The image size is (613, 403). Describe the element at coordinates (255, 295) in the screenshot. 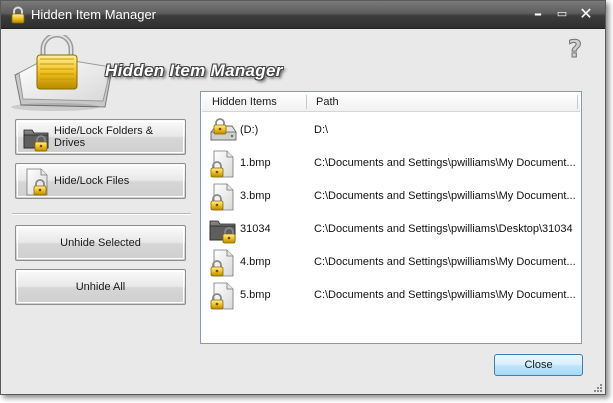

I see `item-name: 5.bmp` at that location.